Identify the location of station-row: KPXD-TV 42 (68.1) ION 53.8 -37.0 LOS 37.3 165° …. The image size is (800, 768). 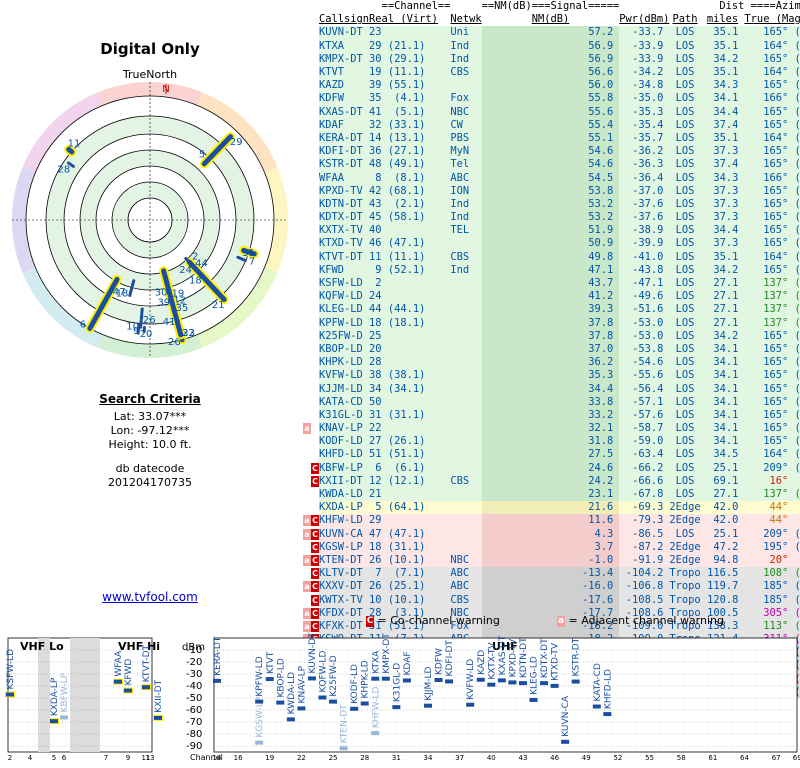
(551, 191).